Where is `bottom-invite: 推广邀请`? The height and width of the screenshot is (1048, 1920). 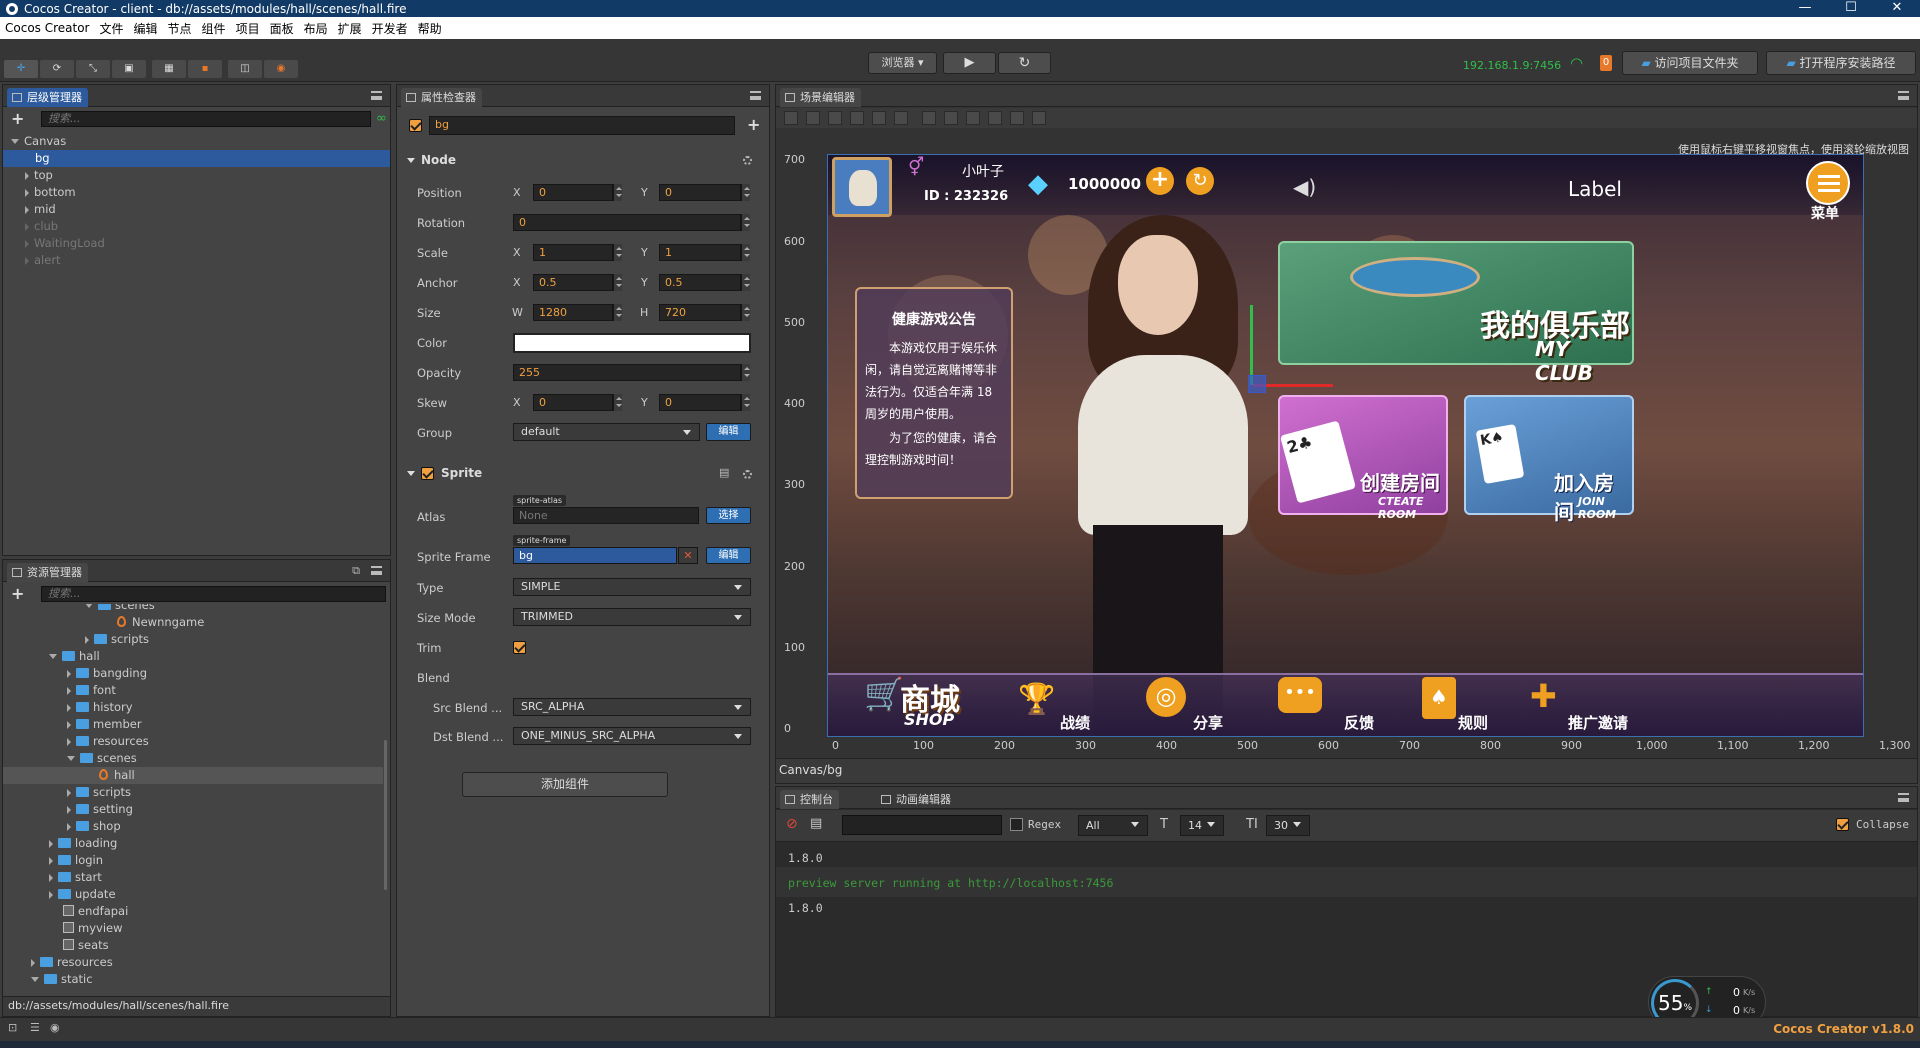 bottom-invite: 推广邀请 is located at coordinates (1598, 722).